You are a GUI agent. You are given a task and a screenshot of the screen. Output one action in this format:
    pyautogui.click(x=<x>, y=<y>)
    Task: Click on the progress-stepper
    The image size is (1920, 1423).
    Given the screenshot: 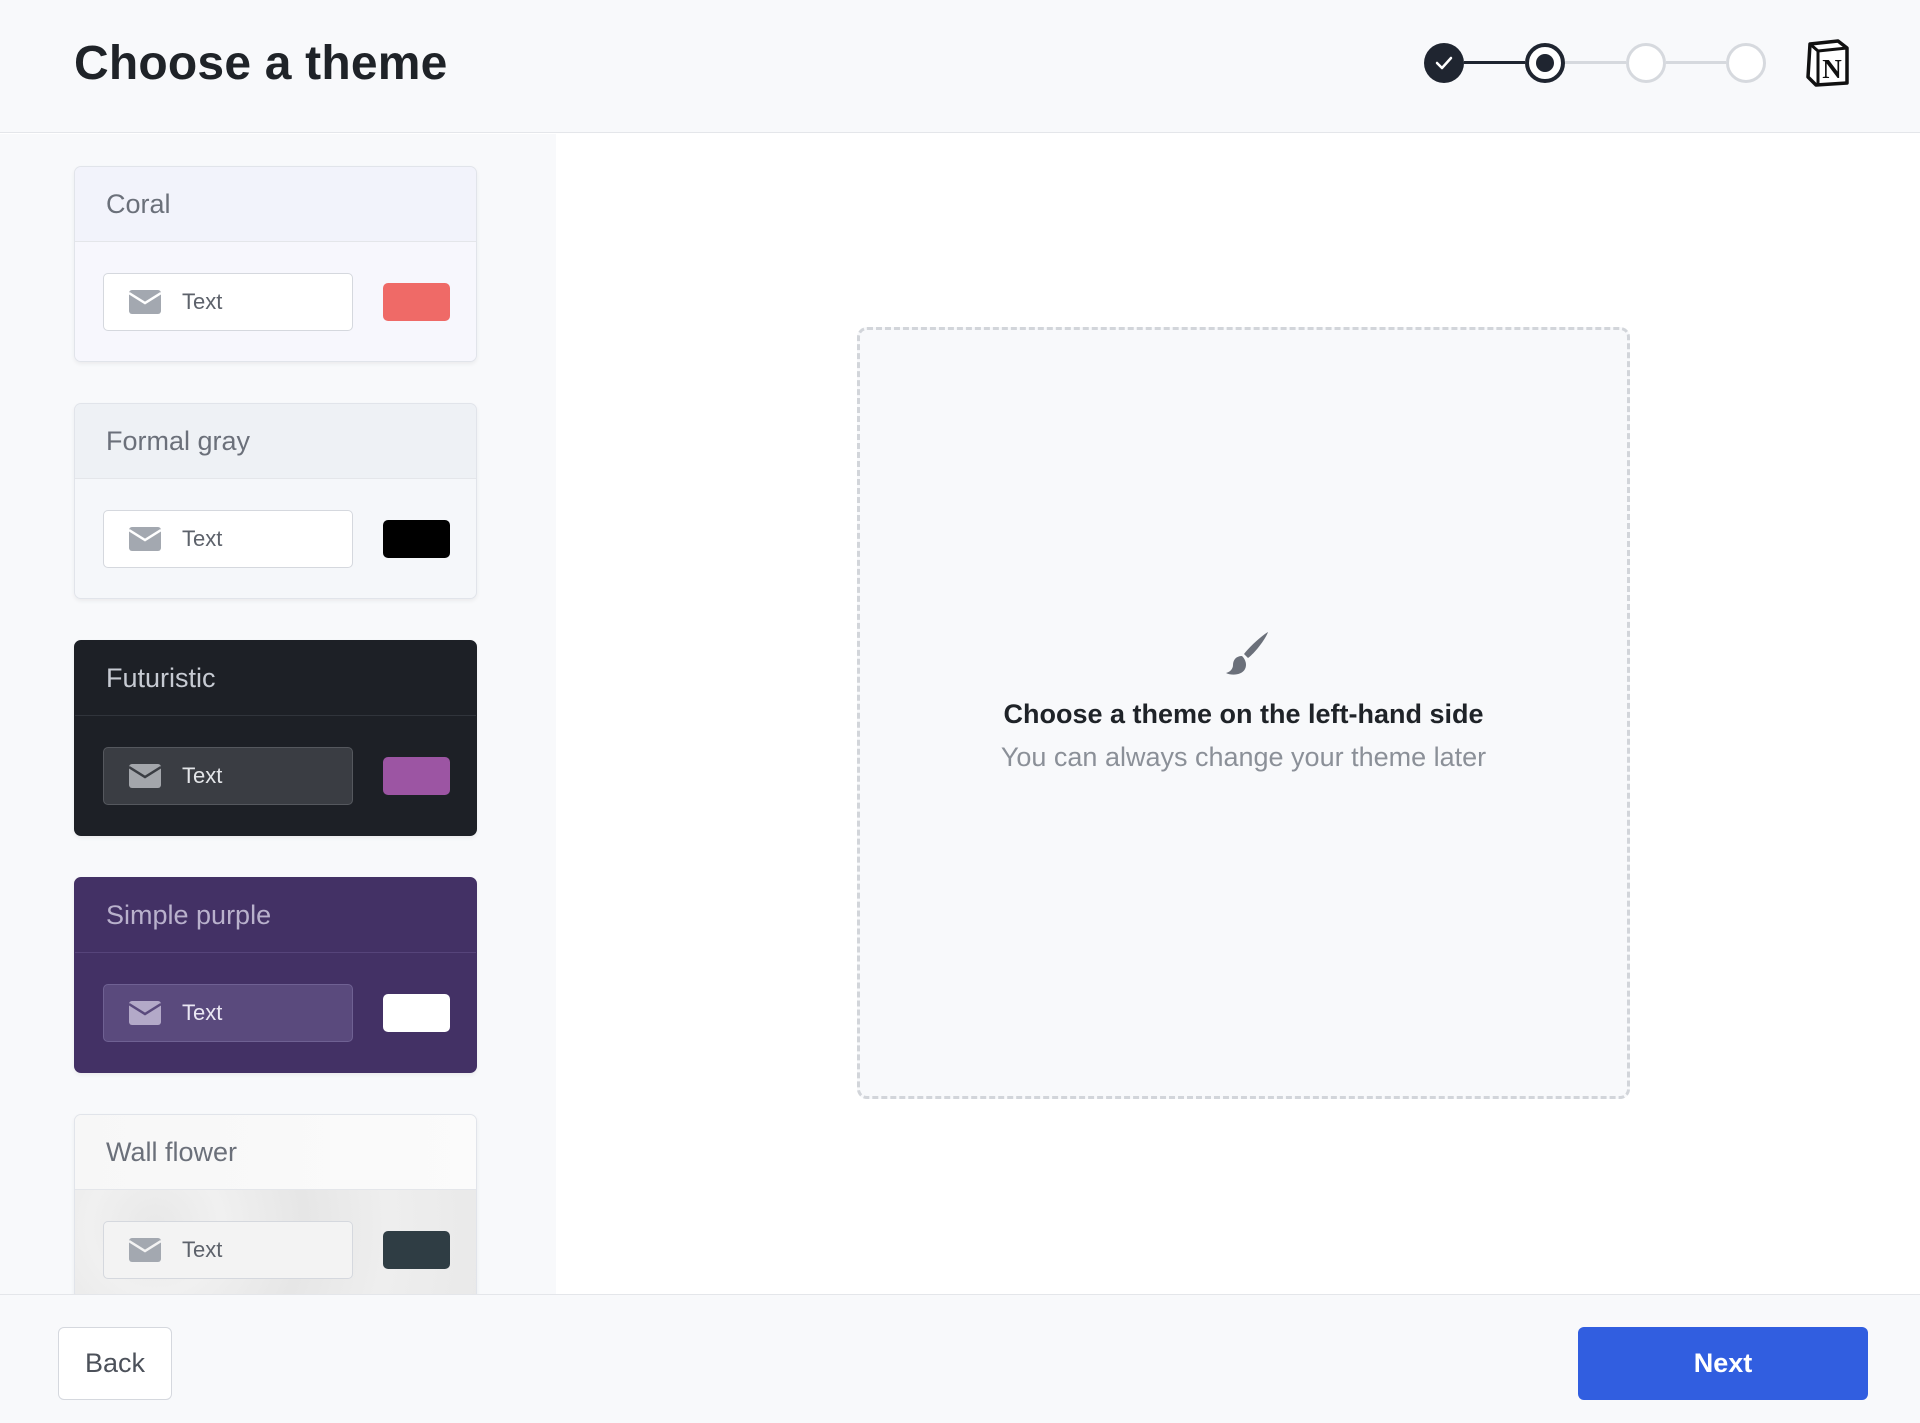 What is the action you would take?
    pyautogui.click(x=1595, y=63)
    